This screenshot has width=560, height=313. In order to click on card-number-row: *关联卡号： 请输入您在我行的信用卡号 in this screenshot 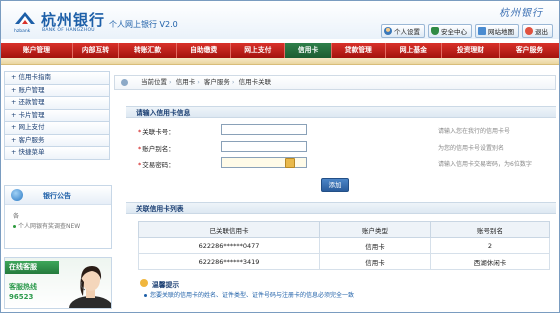, I will do `click(348, 130)`.